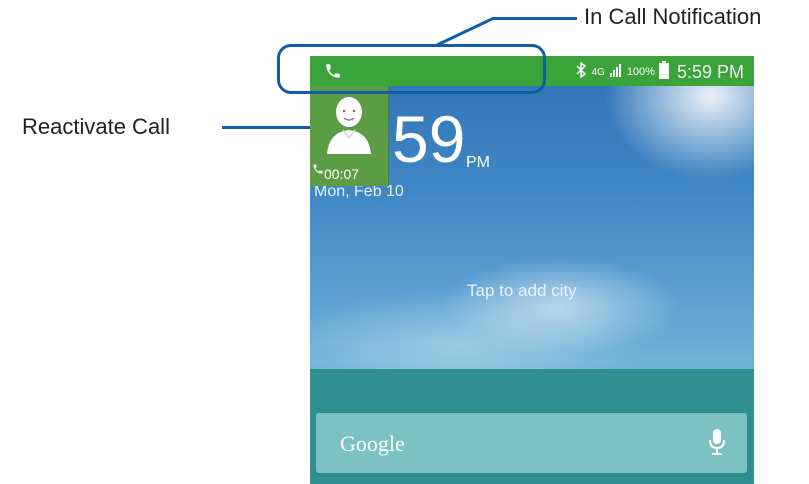 The width and height of the screenshot is (809, 484). I want to click on status-time: 5:59 PM, so click(710, 71).